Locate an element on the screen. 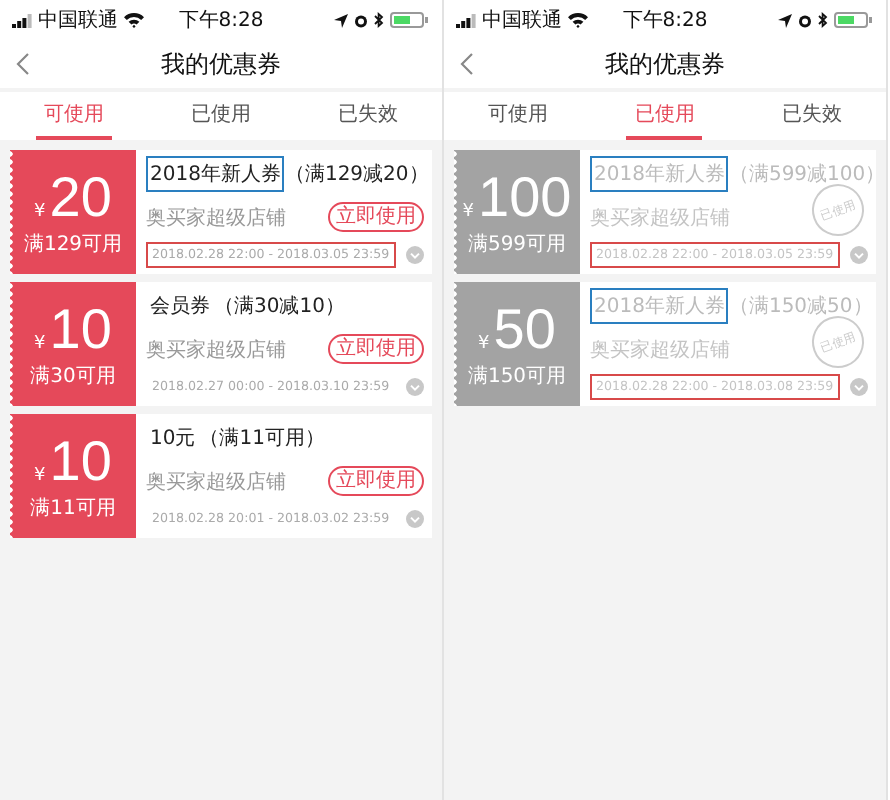  coupon-terms: （满30减10） is located at coordinates (279, 306).